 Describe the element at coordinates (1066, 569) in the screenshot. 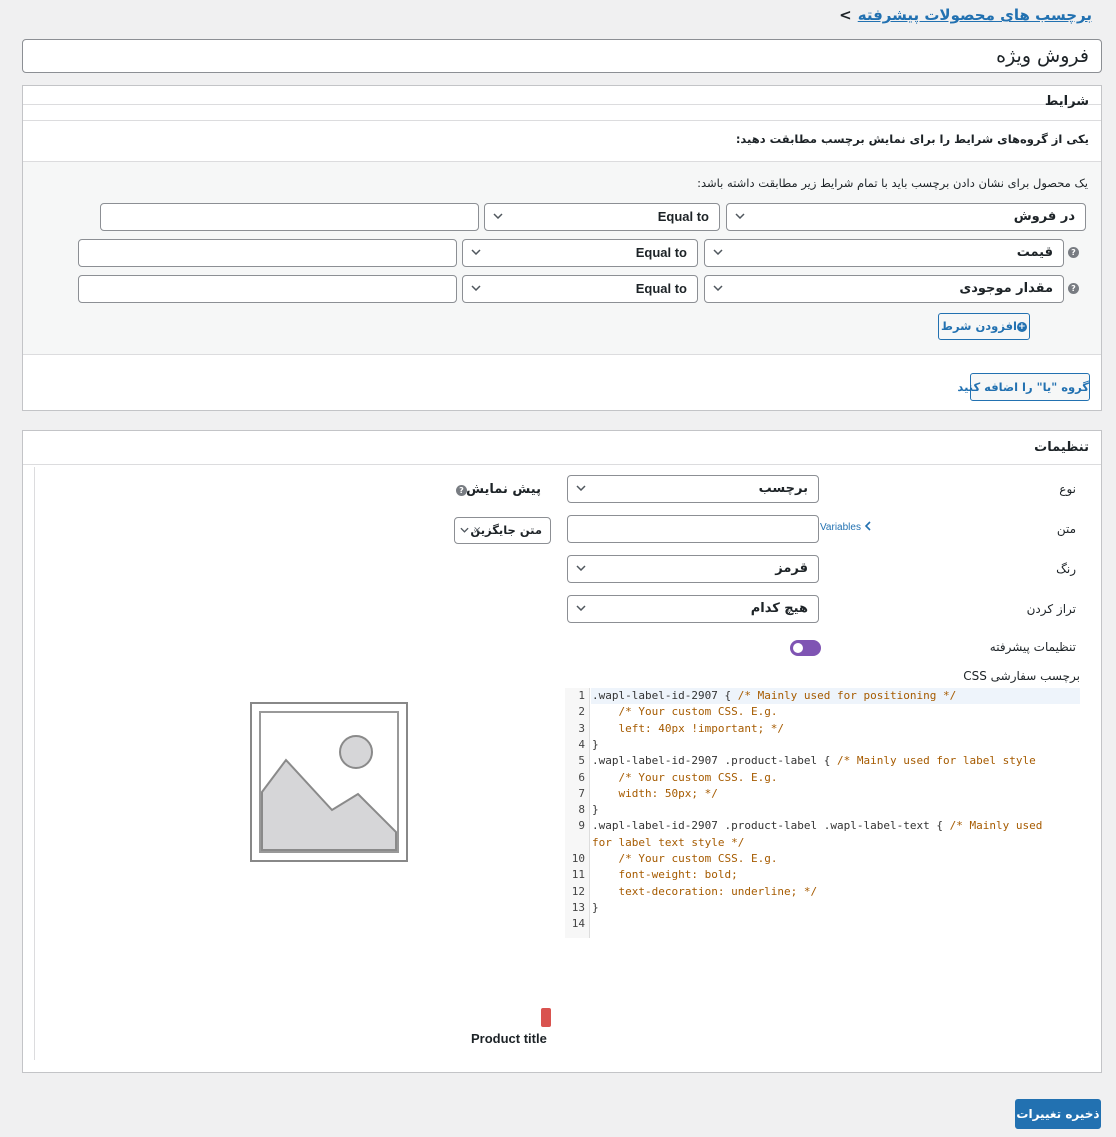

I see `color-label: رنگ` at that location.